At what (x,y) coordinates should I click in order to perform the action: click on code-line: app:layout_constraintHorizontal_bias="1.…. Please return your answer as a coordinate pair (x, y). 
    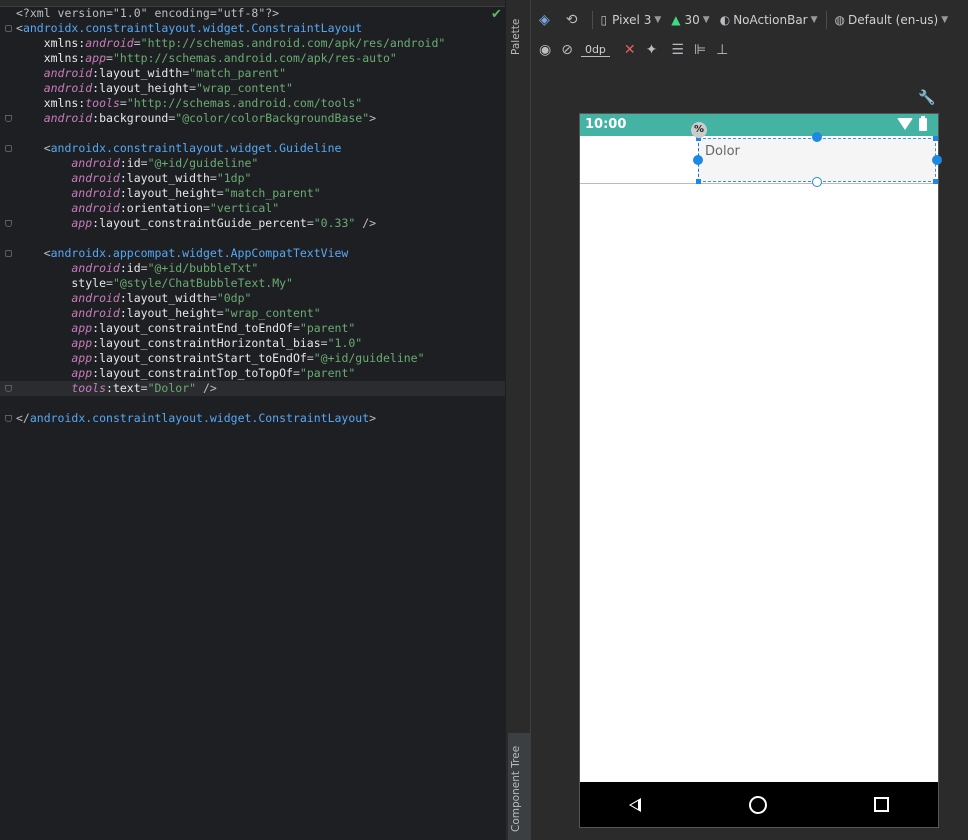
    Looking at the image, I should click on (189, 343).